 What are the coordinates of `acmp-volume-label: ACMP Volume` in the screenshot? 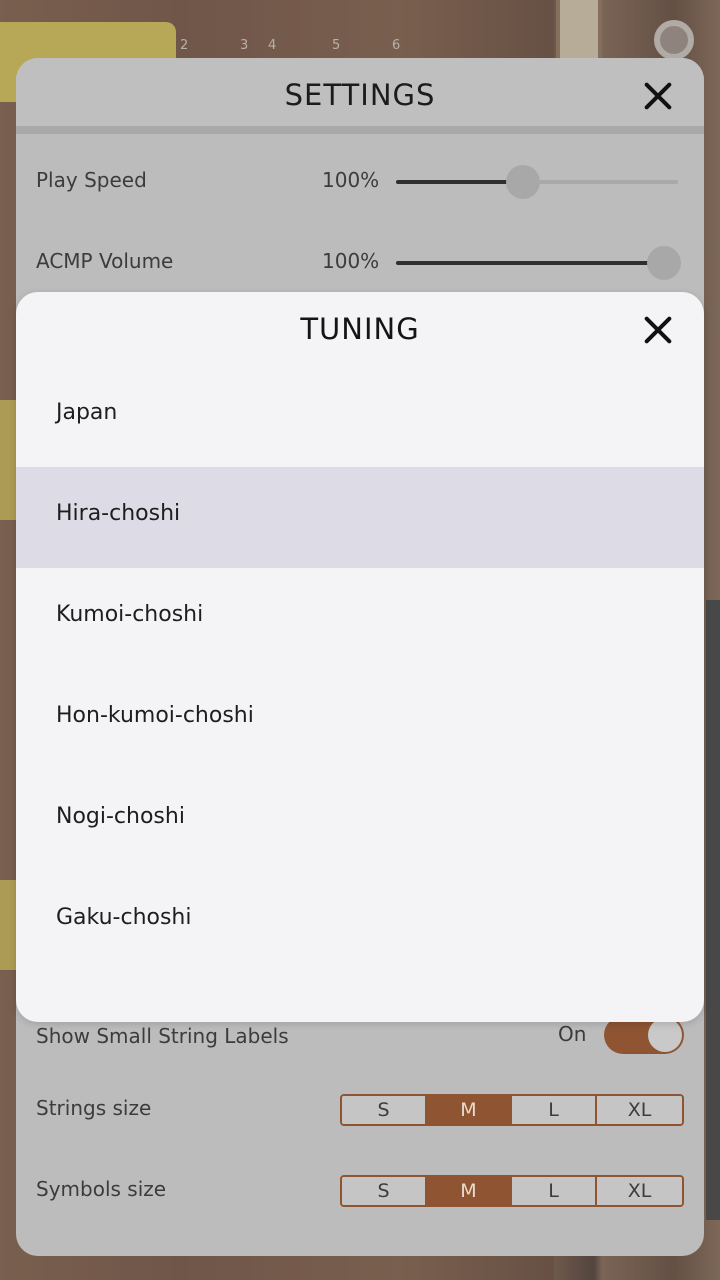 It's located at (105, 261).